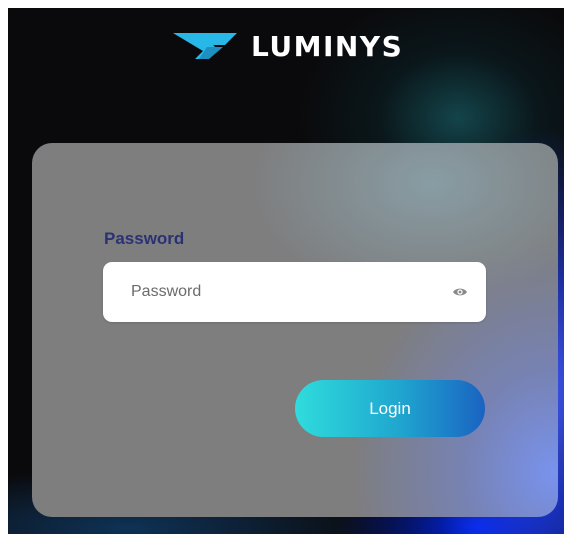 Image resolution: width=564 pixels, height=534 pixels. What do you see at coordinates (268, 292) in the screenshot?
I see `password-input` at bounding box center [268, 292].